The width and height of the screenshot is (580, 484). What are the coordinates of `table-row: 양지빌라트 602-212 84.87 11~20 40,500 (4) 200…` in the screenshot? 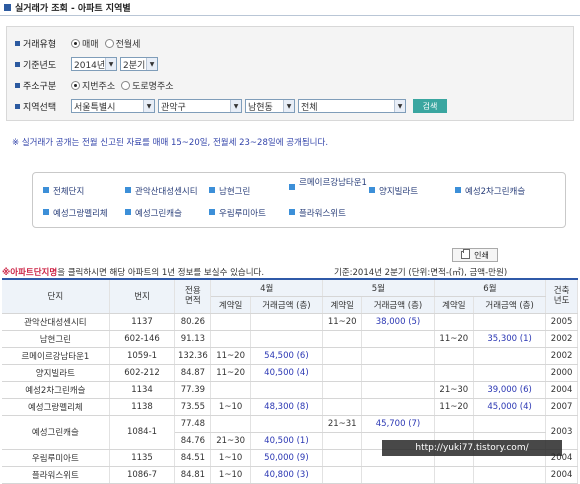 It's located at (290, 373).